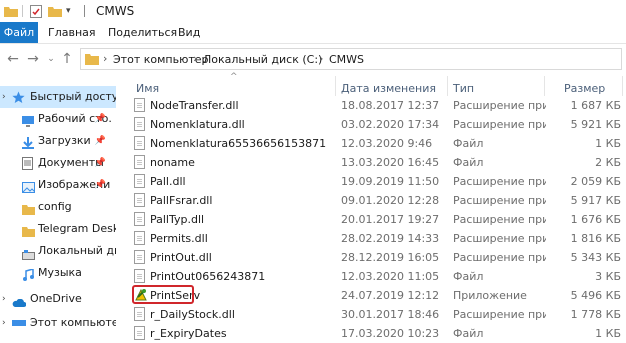  Describe the element at coordinates (33, 59) in the screenshot. I see `forward-arrow-icon: →` at that location.